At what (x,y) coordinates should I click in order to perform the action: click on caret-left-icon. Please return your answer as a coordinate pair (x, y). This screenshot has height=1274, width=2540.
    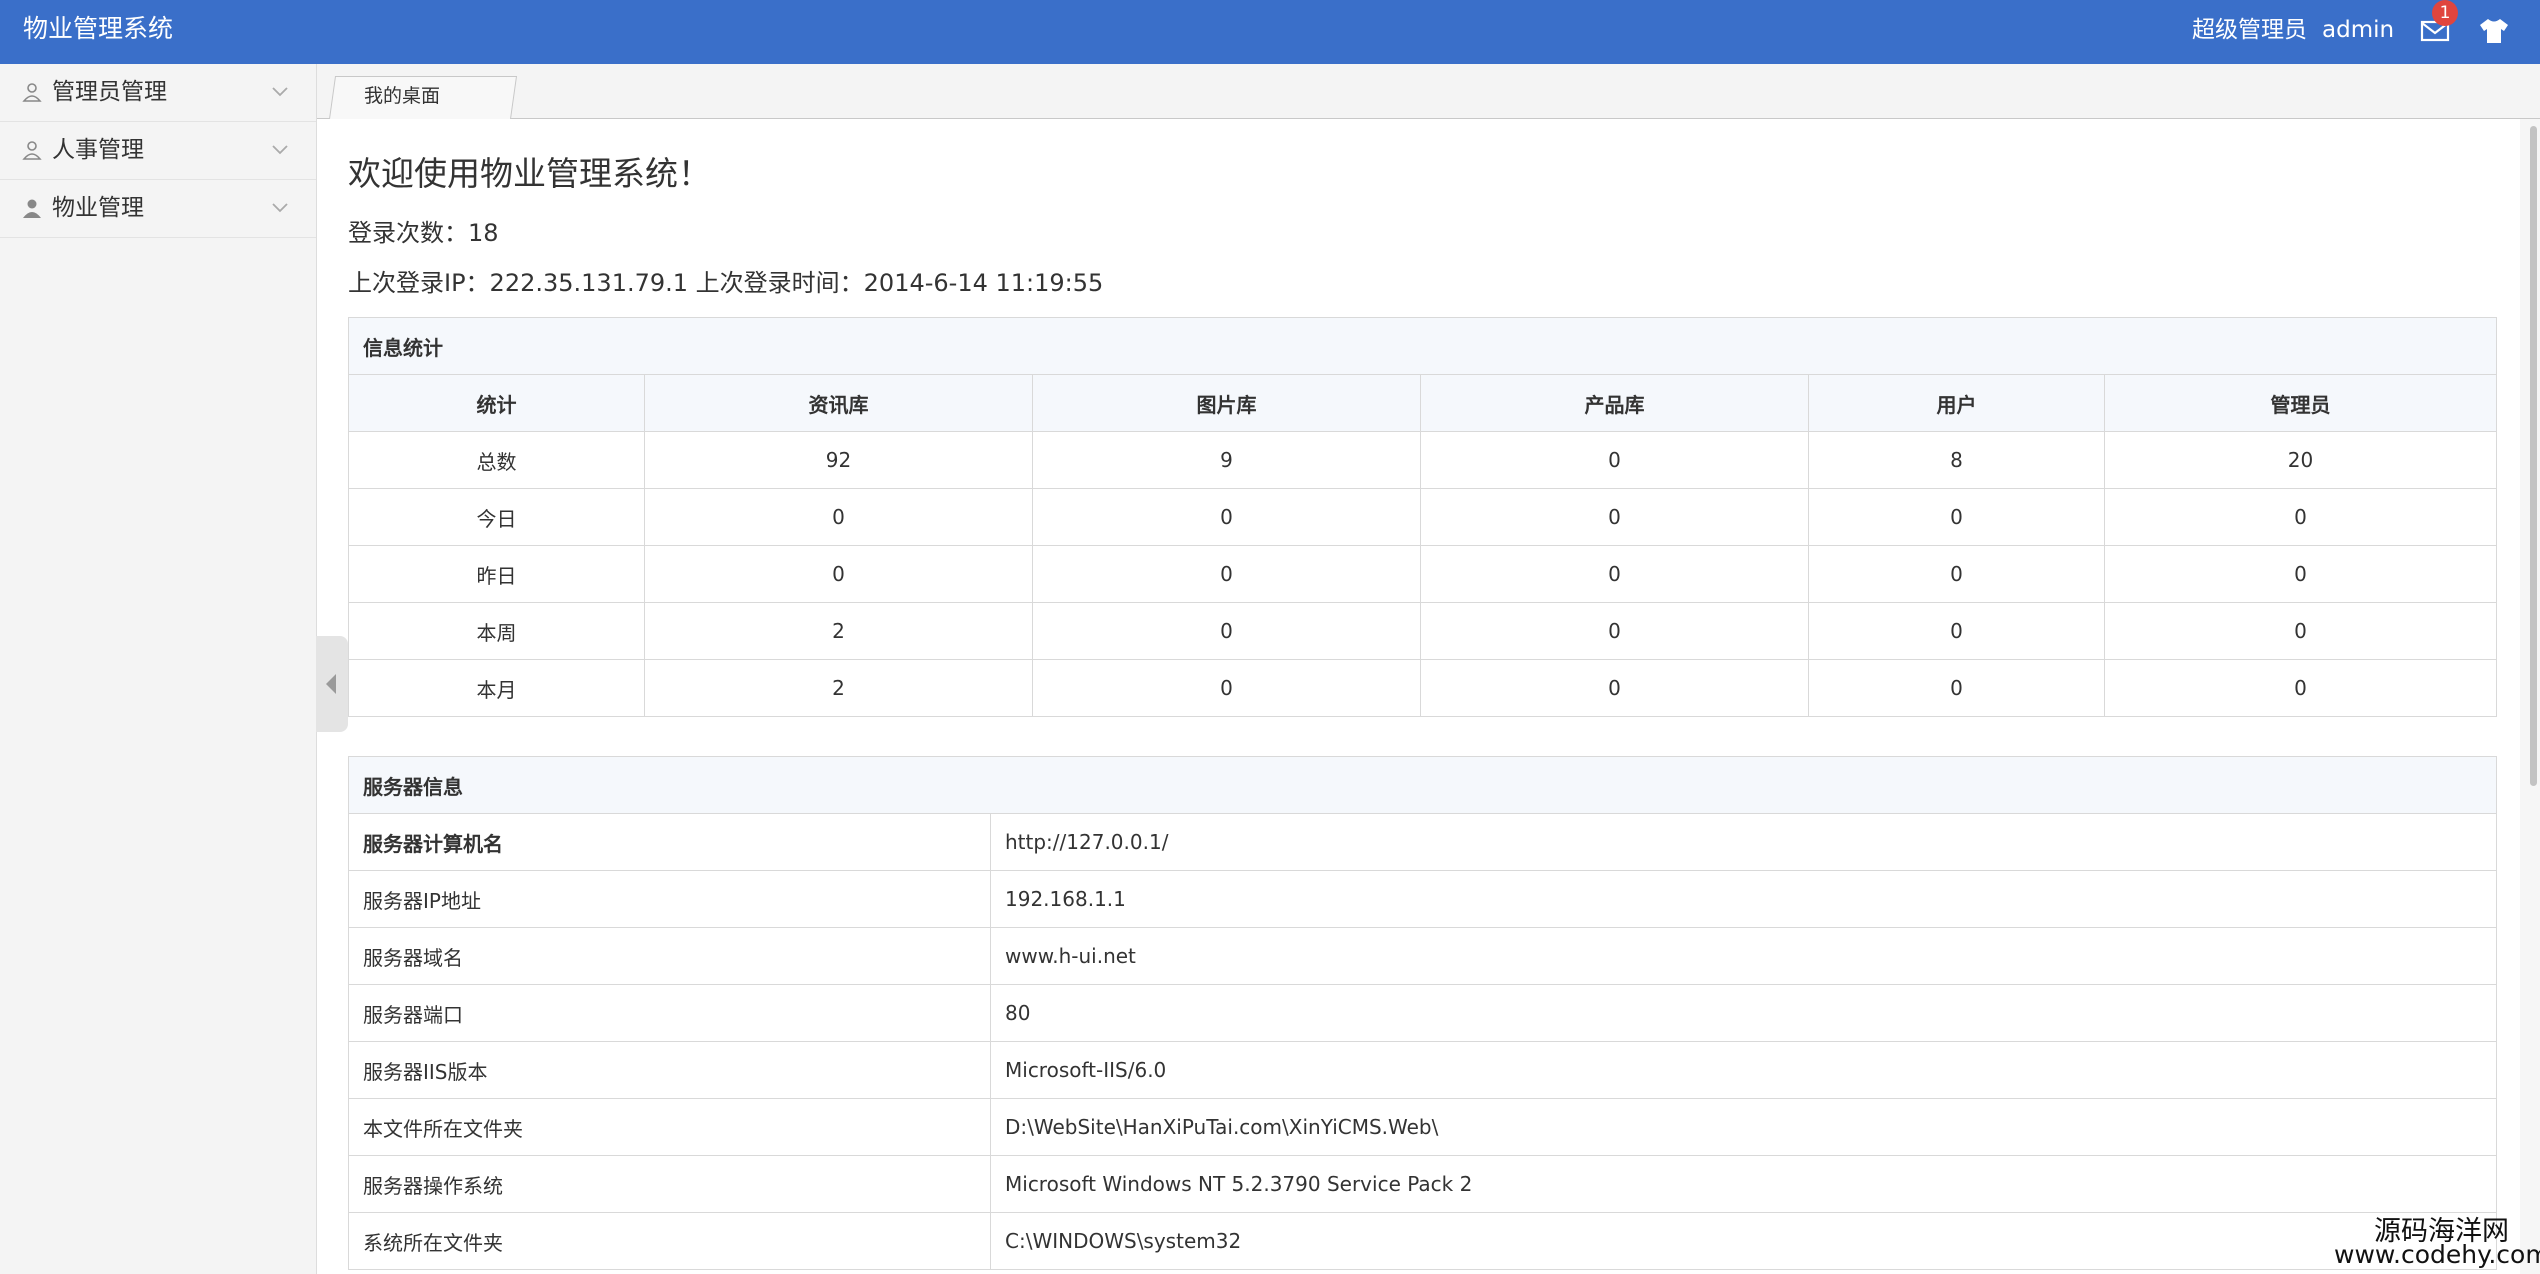
    Looking at the image, I should click on (331, 684).